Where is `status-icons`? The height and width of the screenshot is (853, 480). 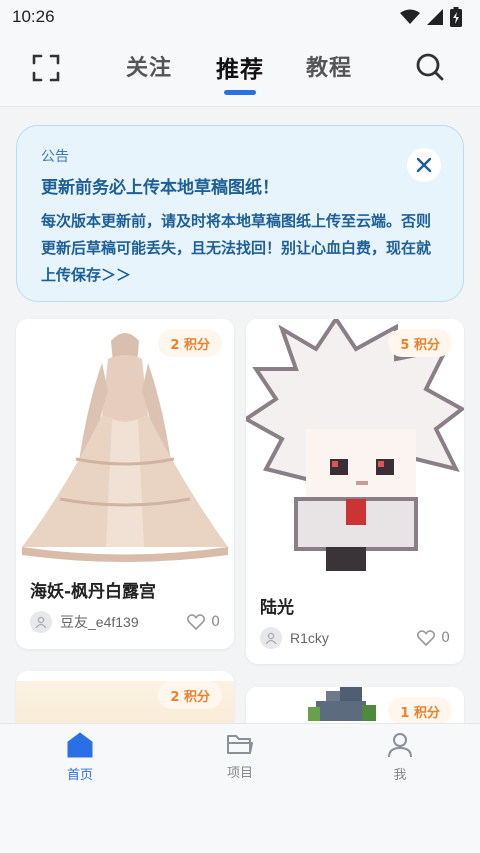
status-icons is located at coordinates (431, 17).